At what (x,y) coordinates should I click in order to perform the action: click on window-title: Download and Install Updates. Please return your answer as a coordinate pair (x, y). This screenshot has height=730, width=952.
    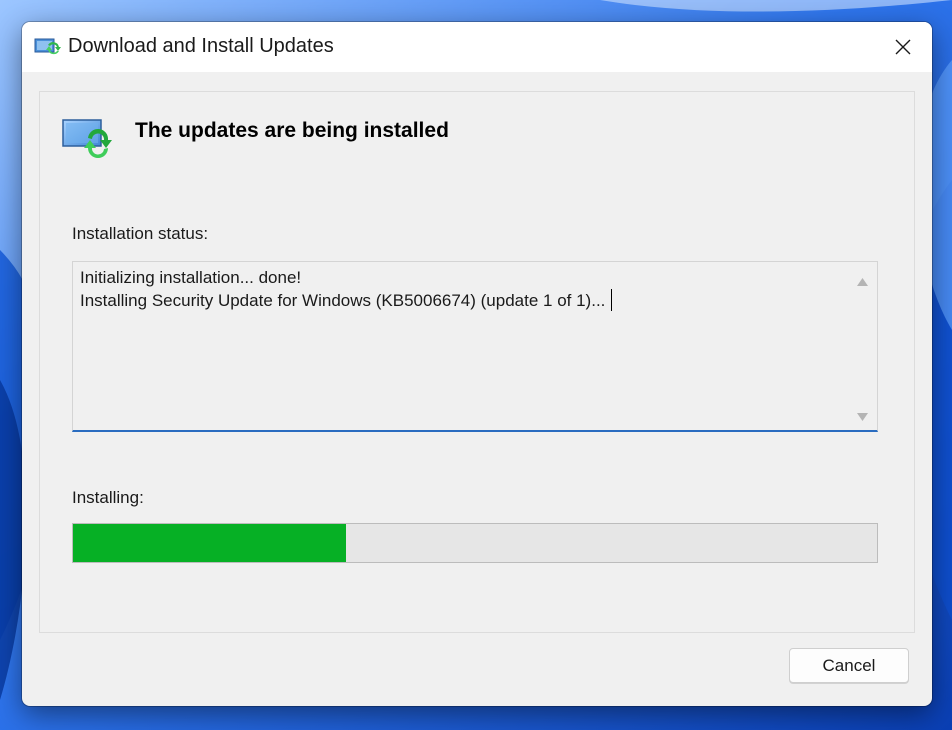
    Looking at the image, I should click on (201, 46).